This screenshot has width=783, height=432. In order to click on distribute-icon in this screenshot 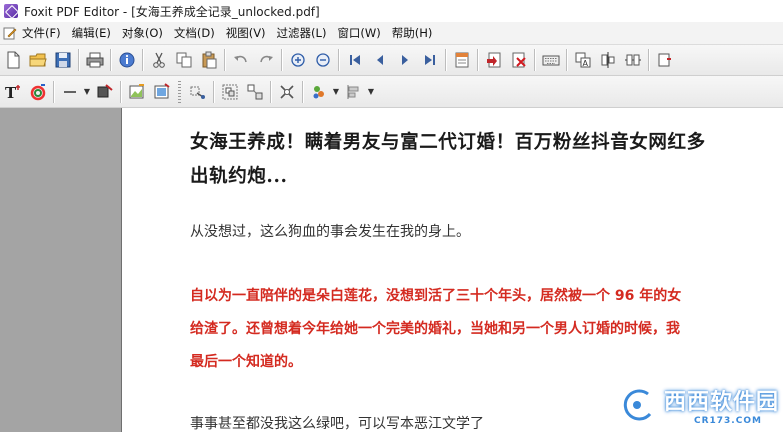, I will do `click(633, 60)`.